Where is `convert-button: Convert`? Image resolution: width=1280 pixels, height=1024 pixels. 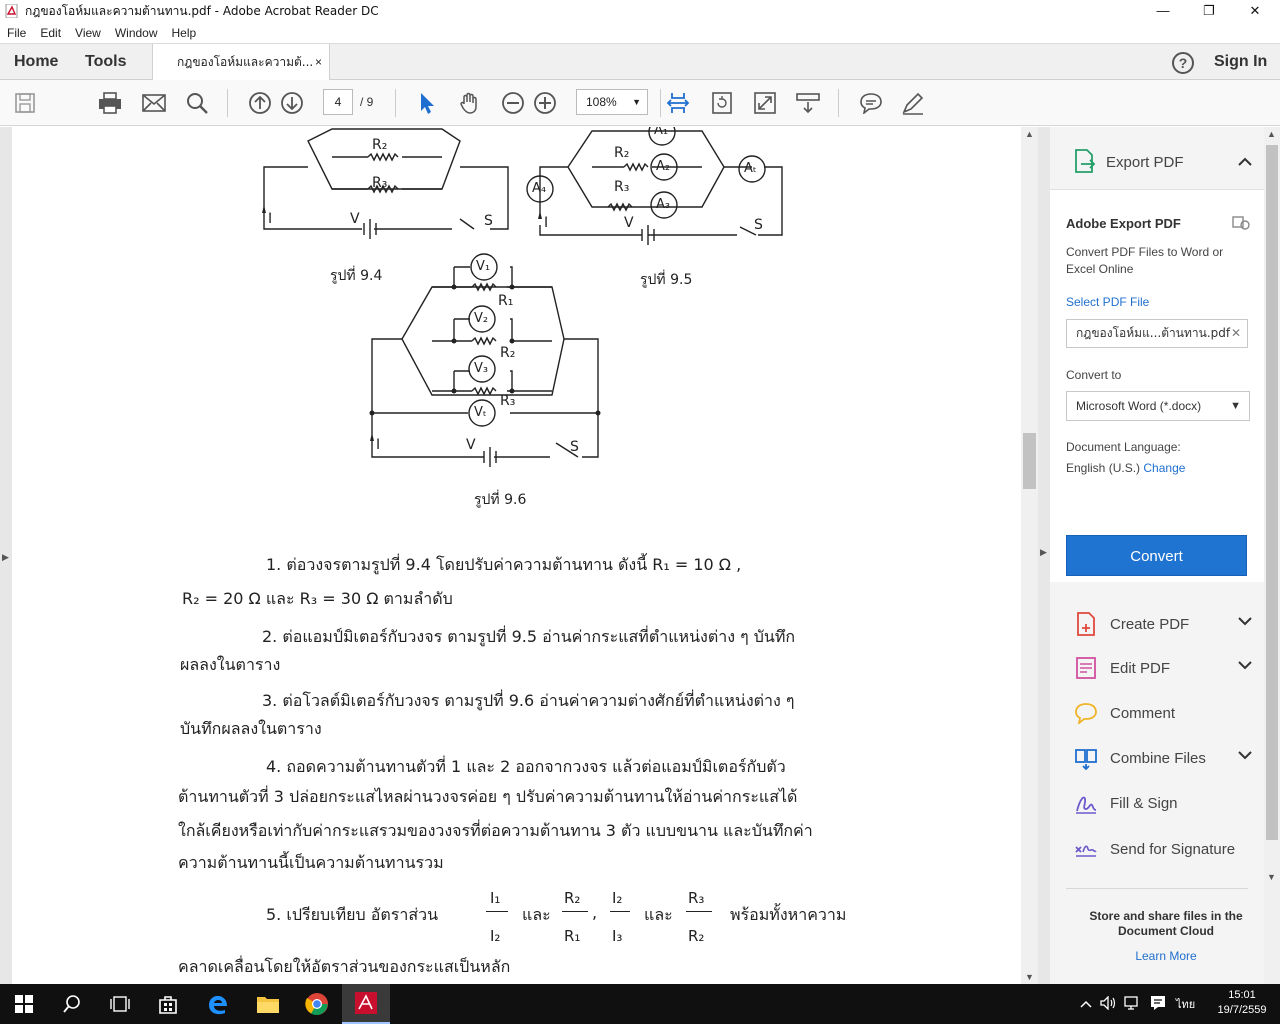 convert-button: Convert is located at coordinates (1156, 555).